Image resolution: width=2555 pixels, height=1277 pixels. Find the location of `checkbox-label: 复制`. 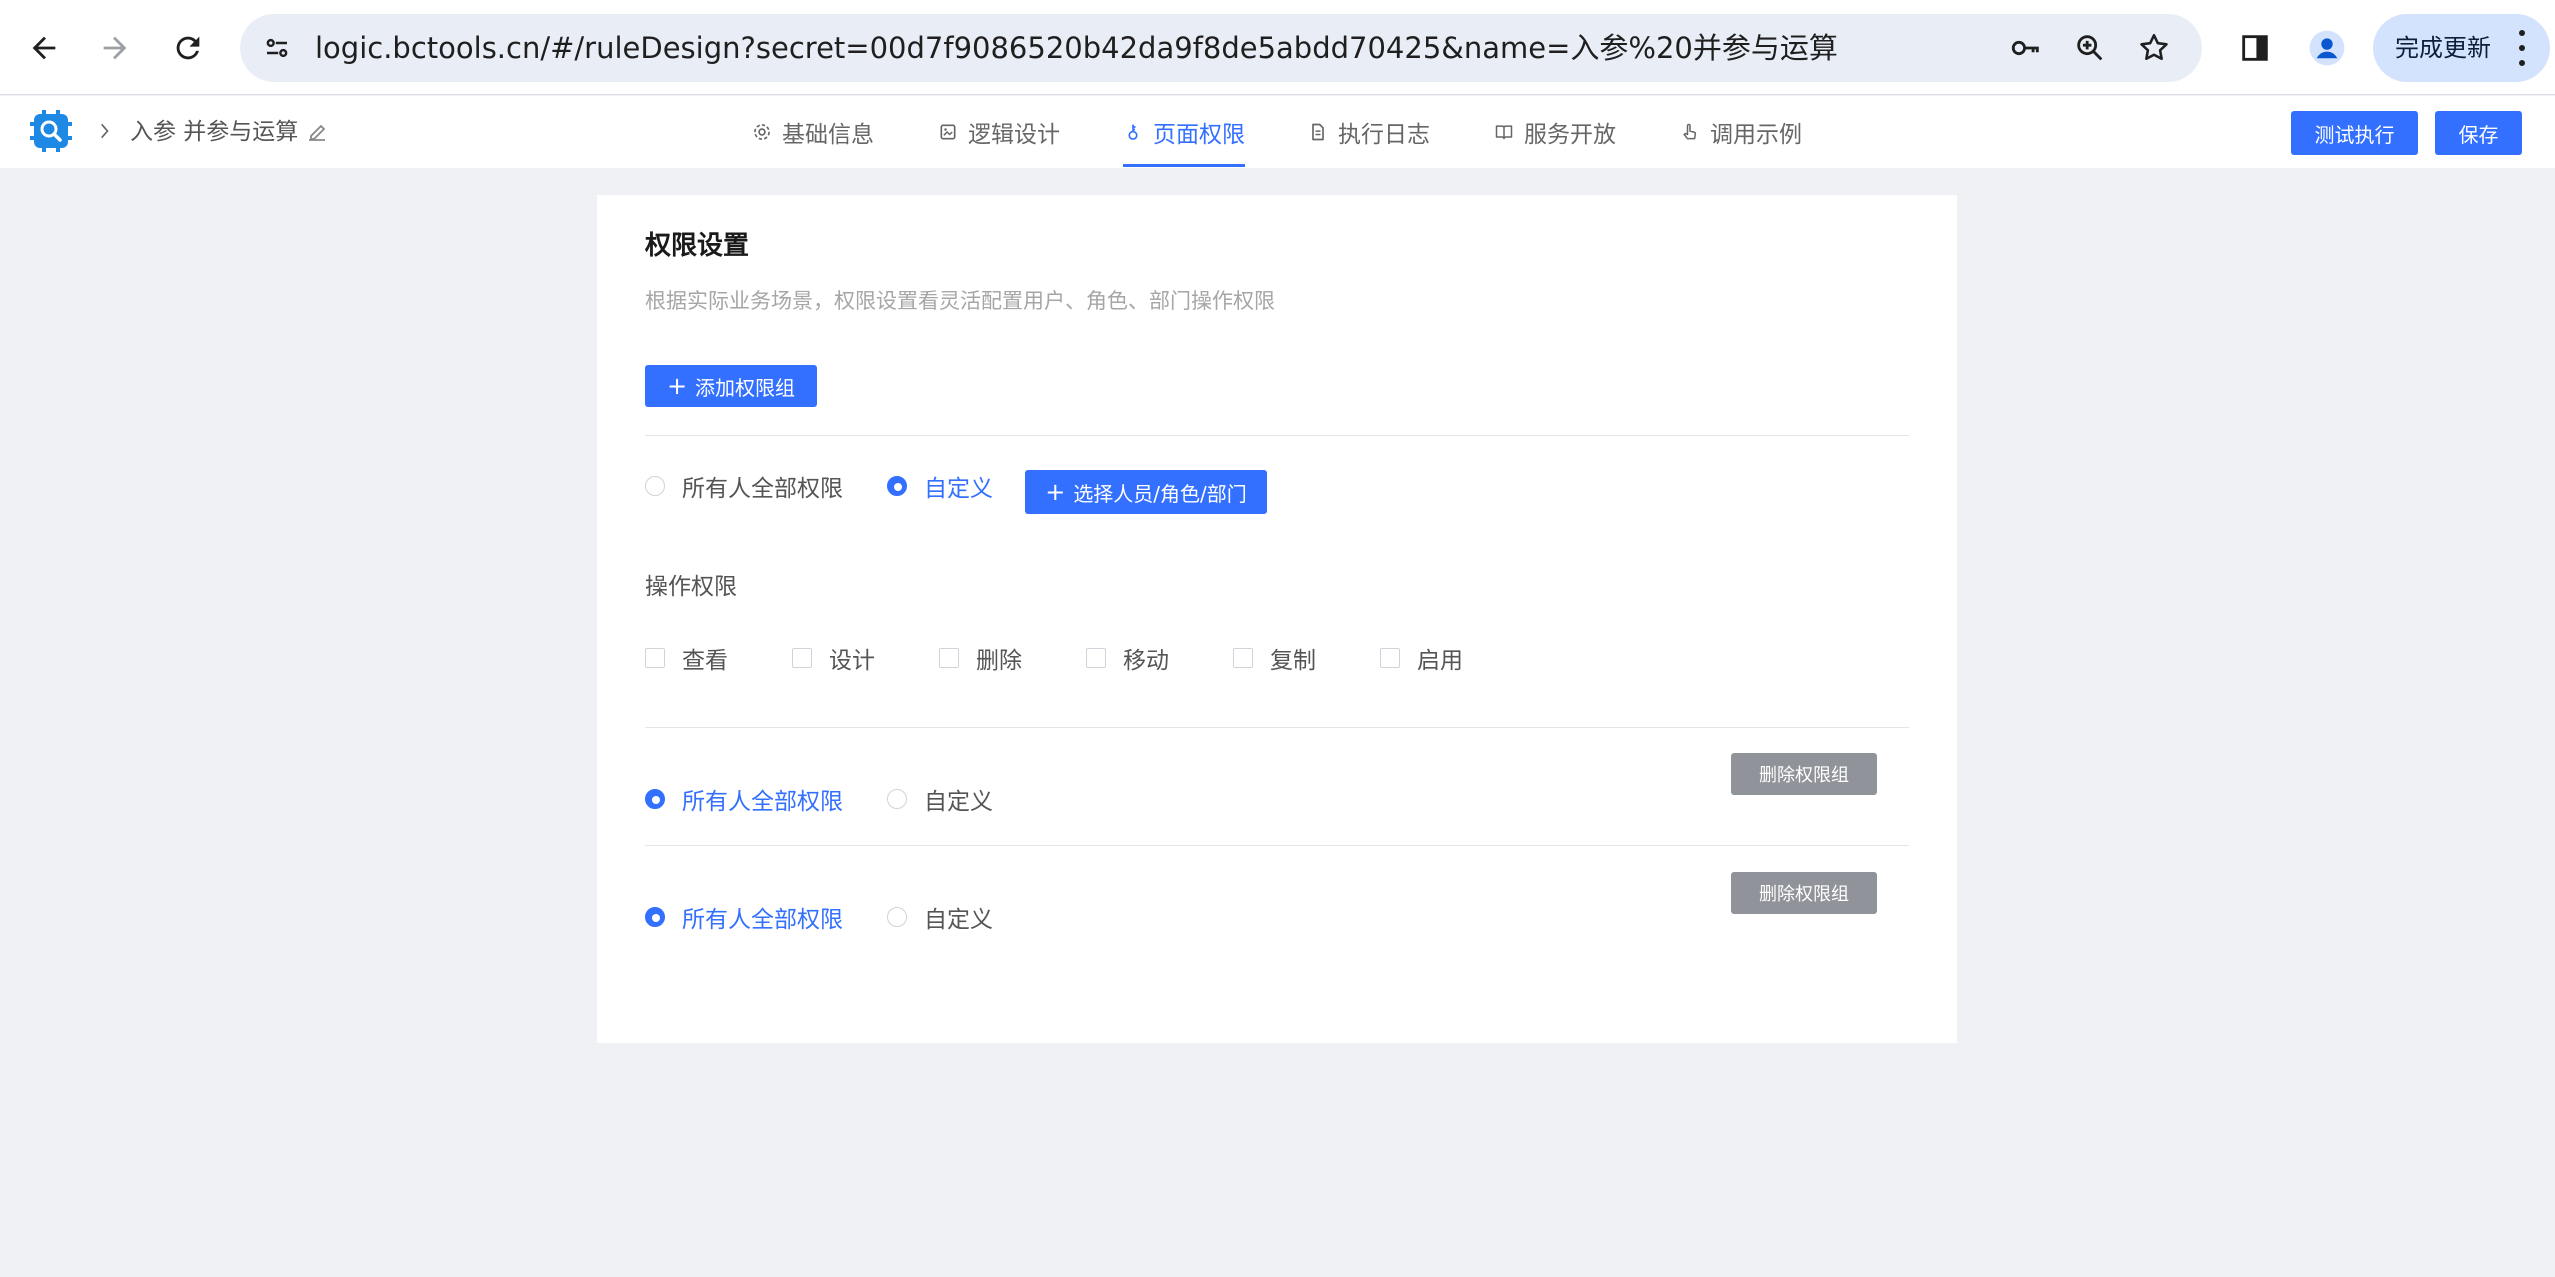

checkbox-label: 复制 is located at coordinates (1293, 661).